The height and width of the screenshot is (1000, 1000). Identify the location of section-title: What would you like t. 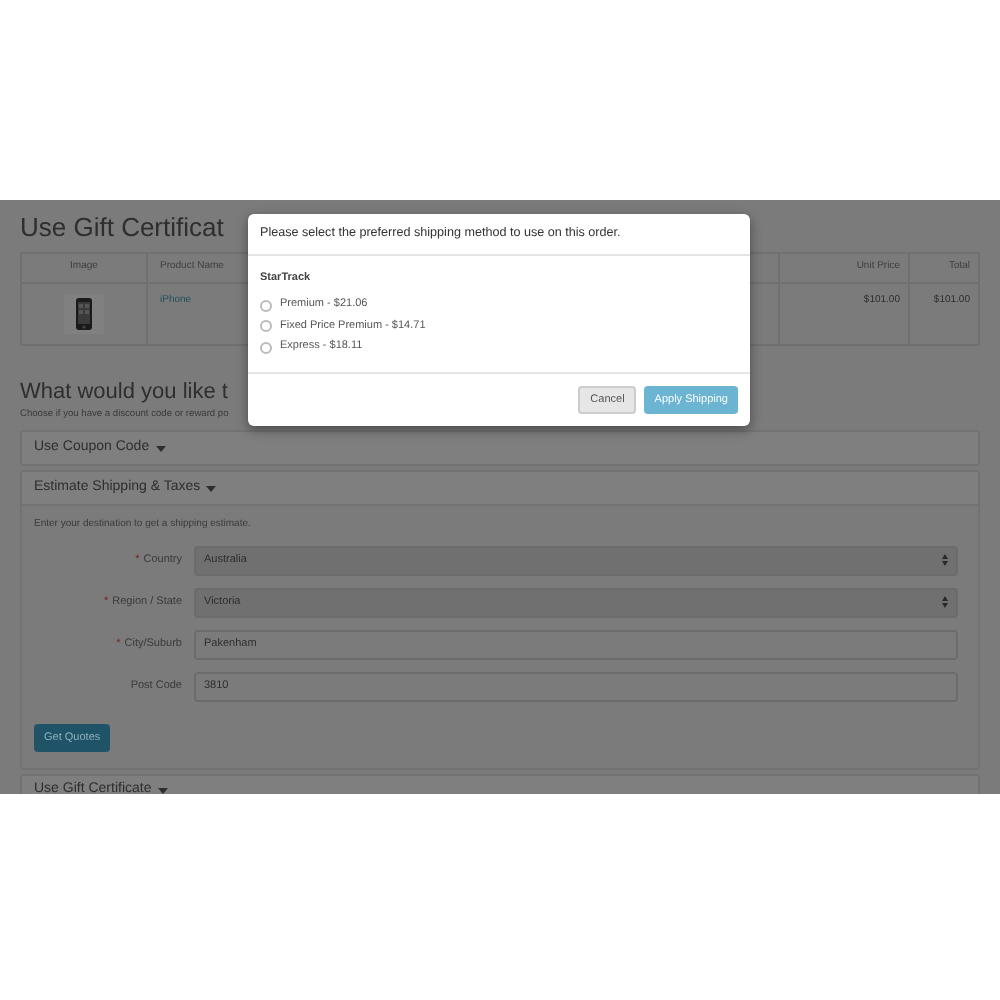
(124, 392).